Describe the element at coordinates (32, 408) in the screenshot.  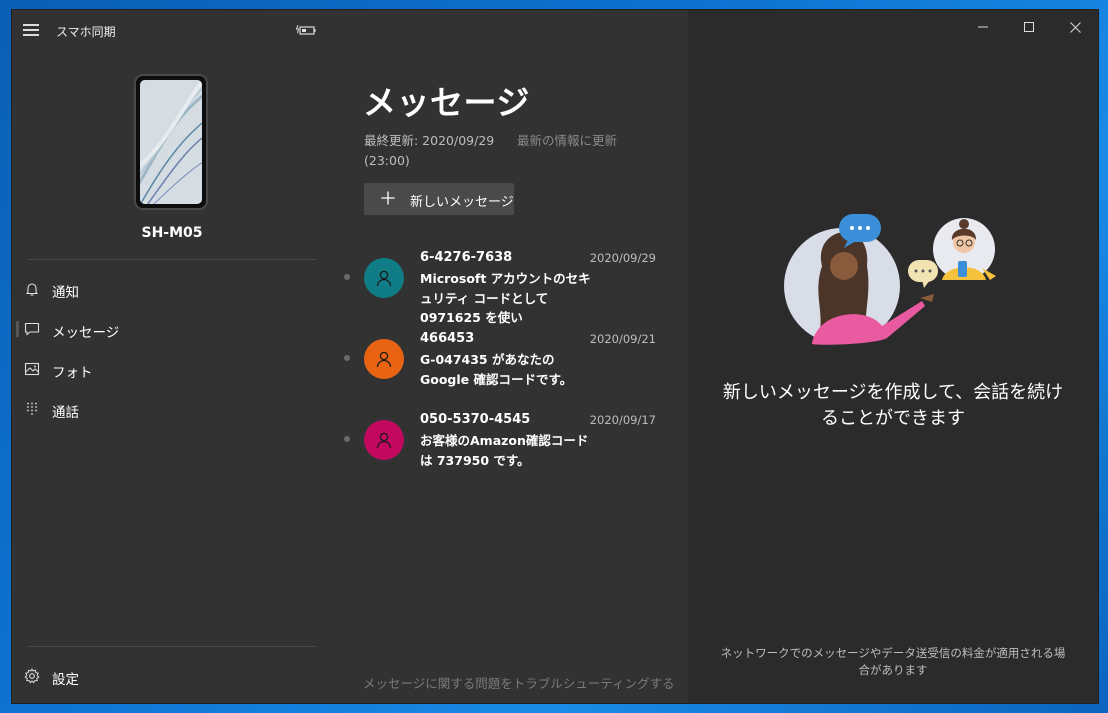
I see `dialpad-icon` at that location.